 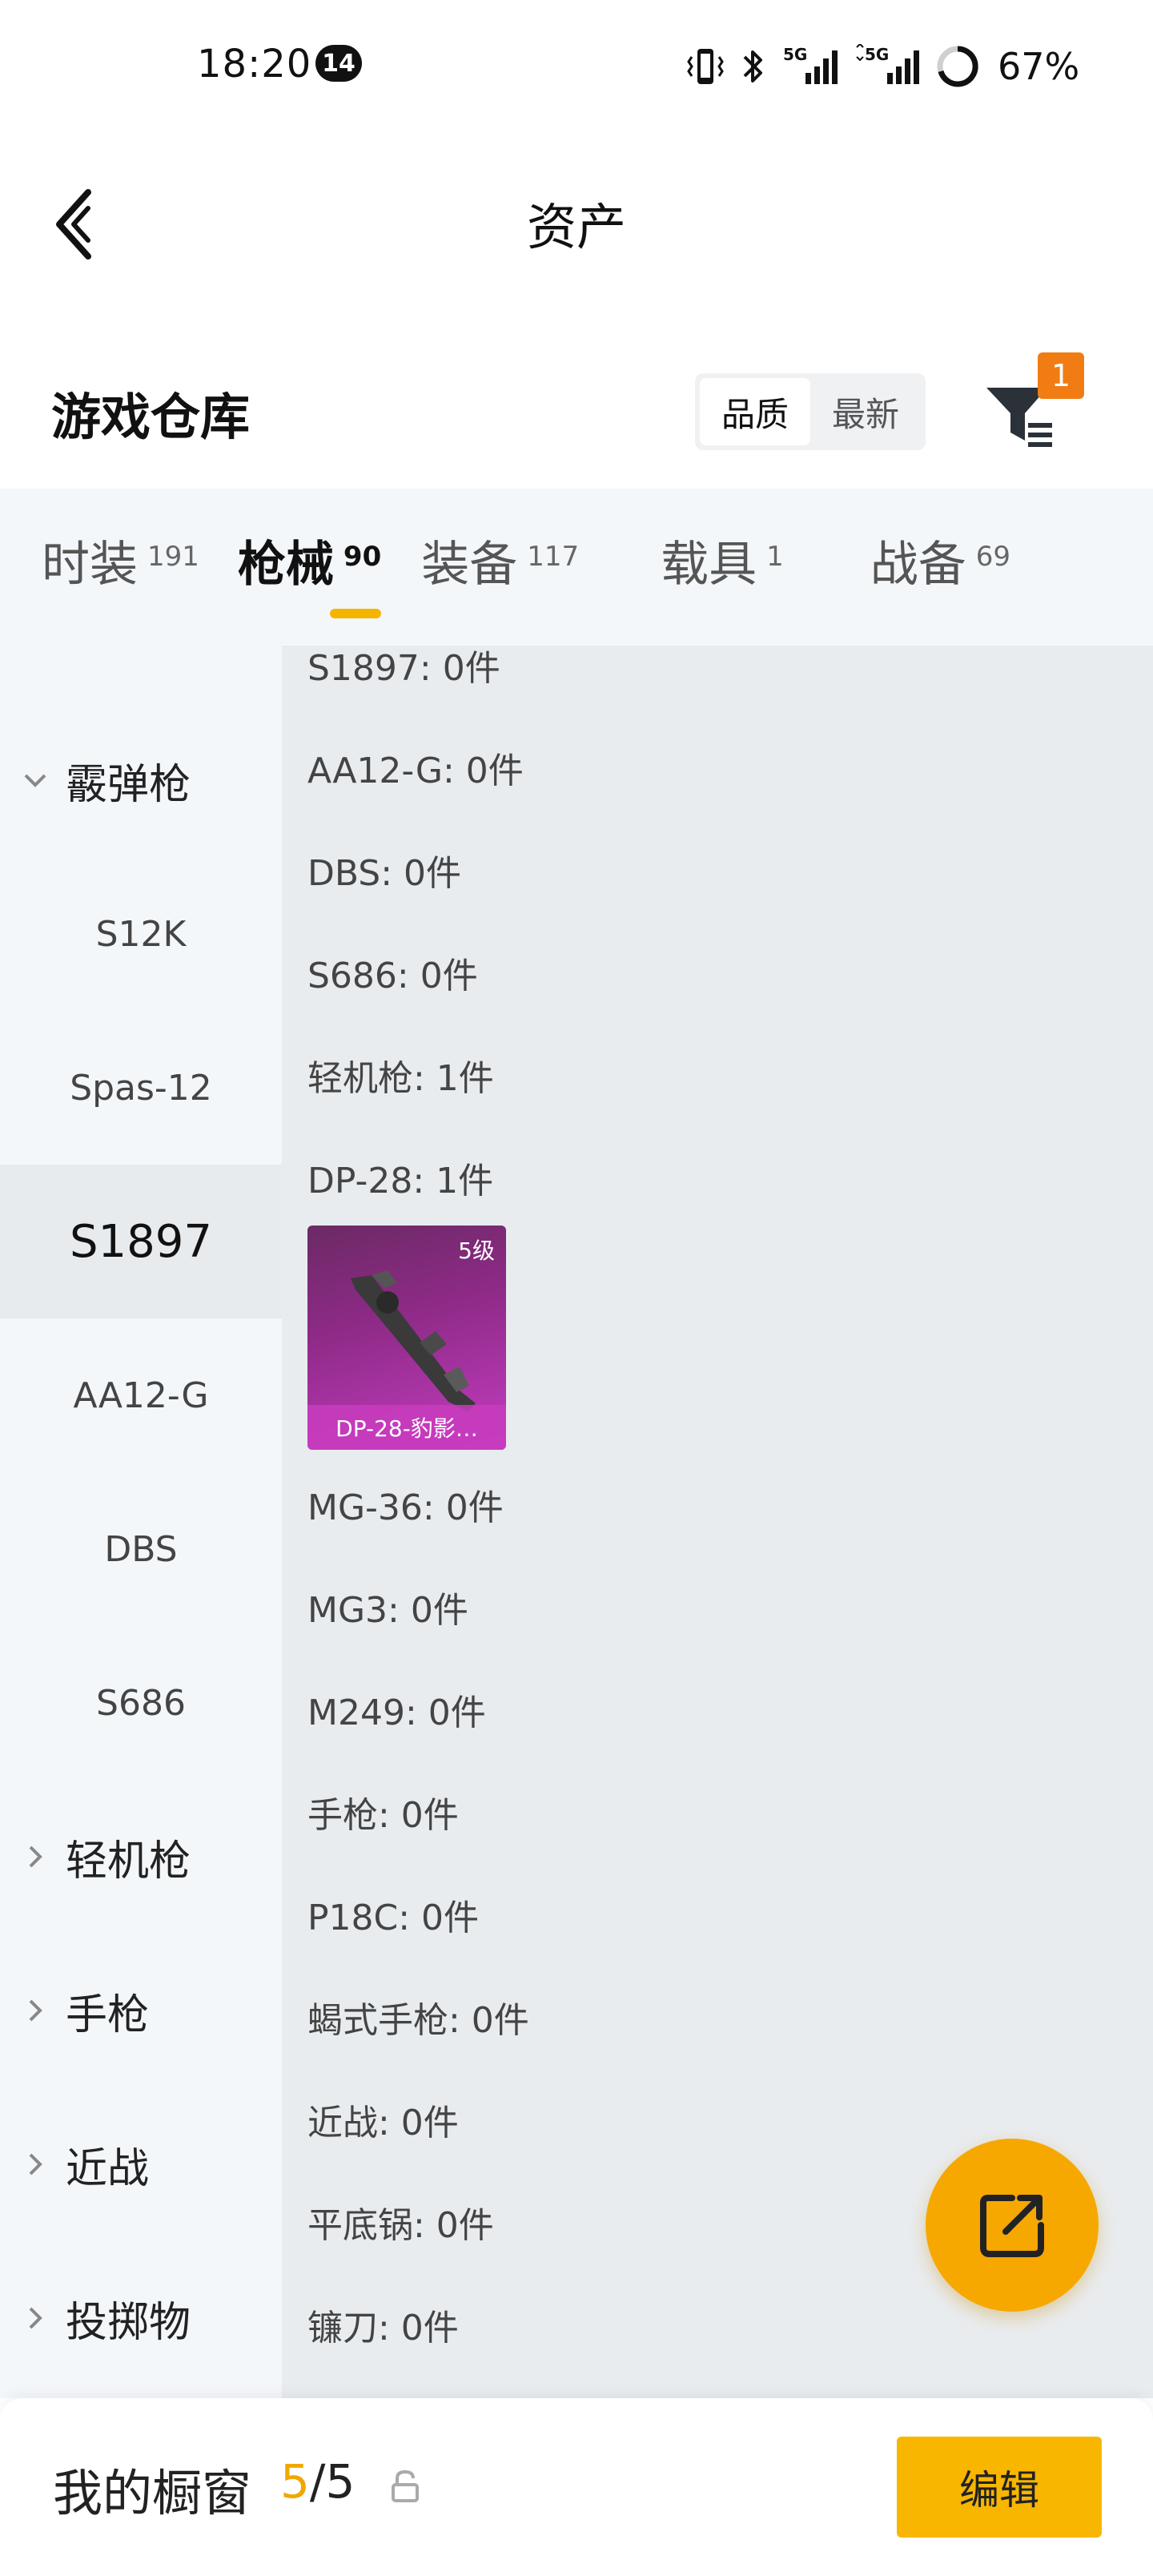 I want to click on tab-count: 90, so click(x=363, y=557).